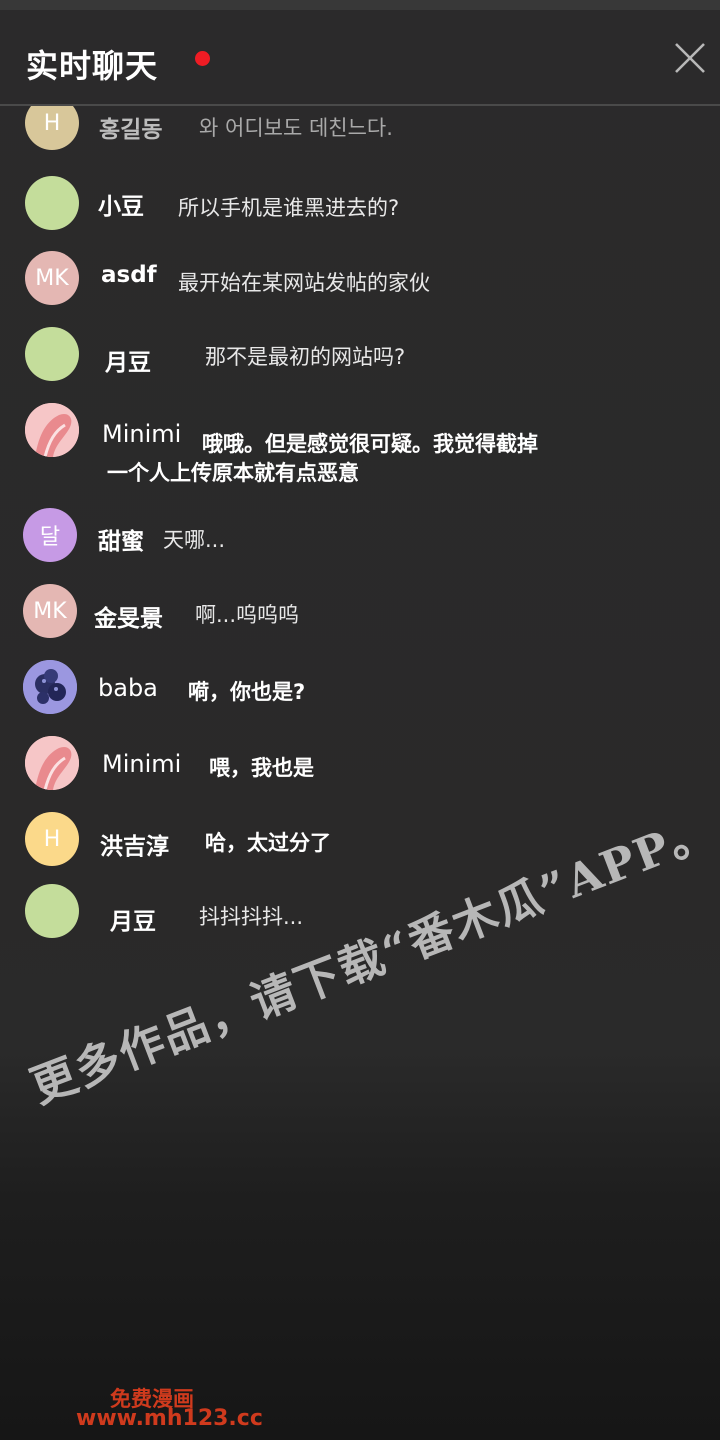  I want to click on message-author: baba, so click(128, 688).